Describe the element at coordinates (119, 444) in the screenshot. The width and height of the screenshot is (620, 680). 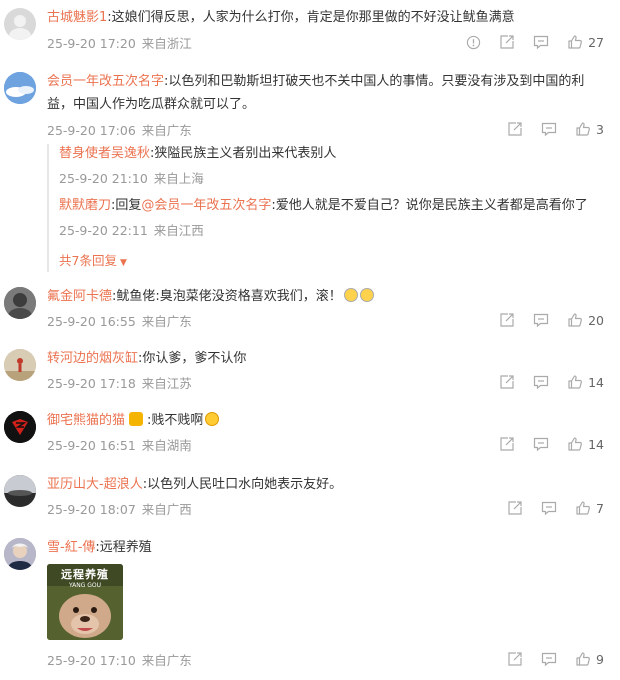
I see `comment-meta: 25-9-20 16:51 来自湖南` at that location.